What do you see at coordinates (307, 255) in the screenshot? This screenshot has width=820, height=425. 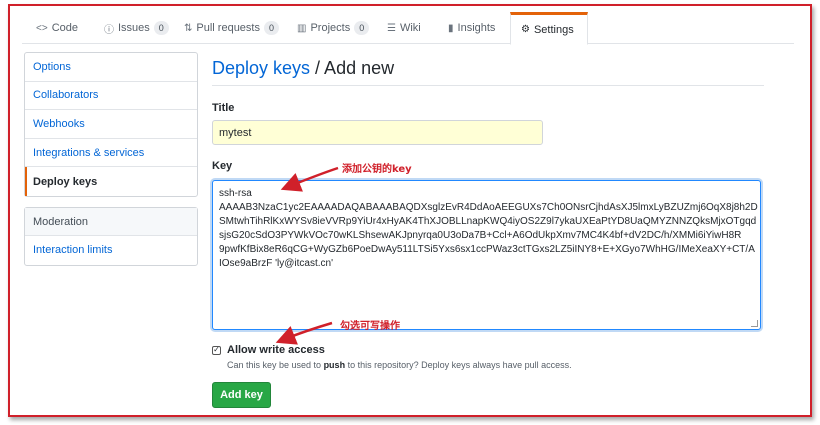 I see `annotation-arrows` at bounding box center [307, 255].